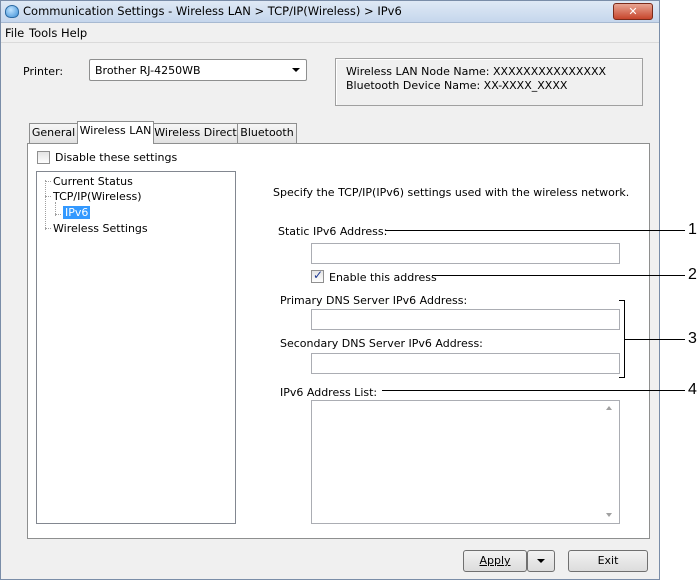  I want to click on tree-item-ipv6: IPv6, so click(77, 212).